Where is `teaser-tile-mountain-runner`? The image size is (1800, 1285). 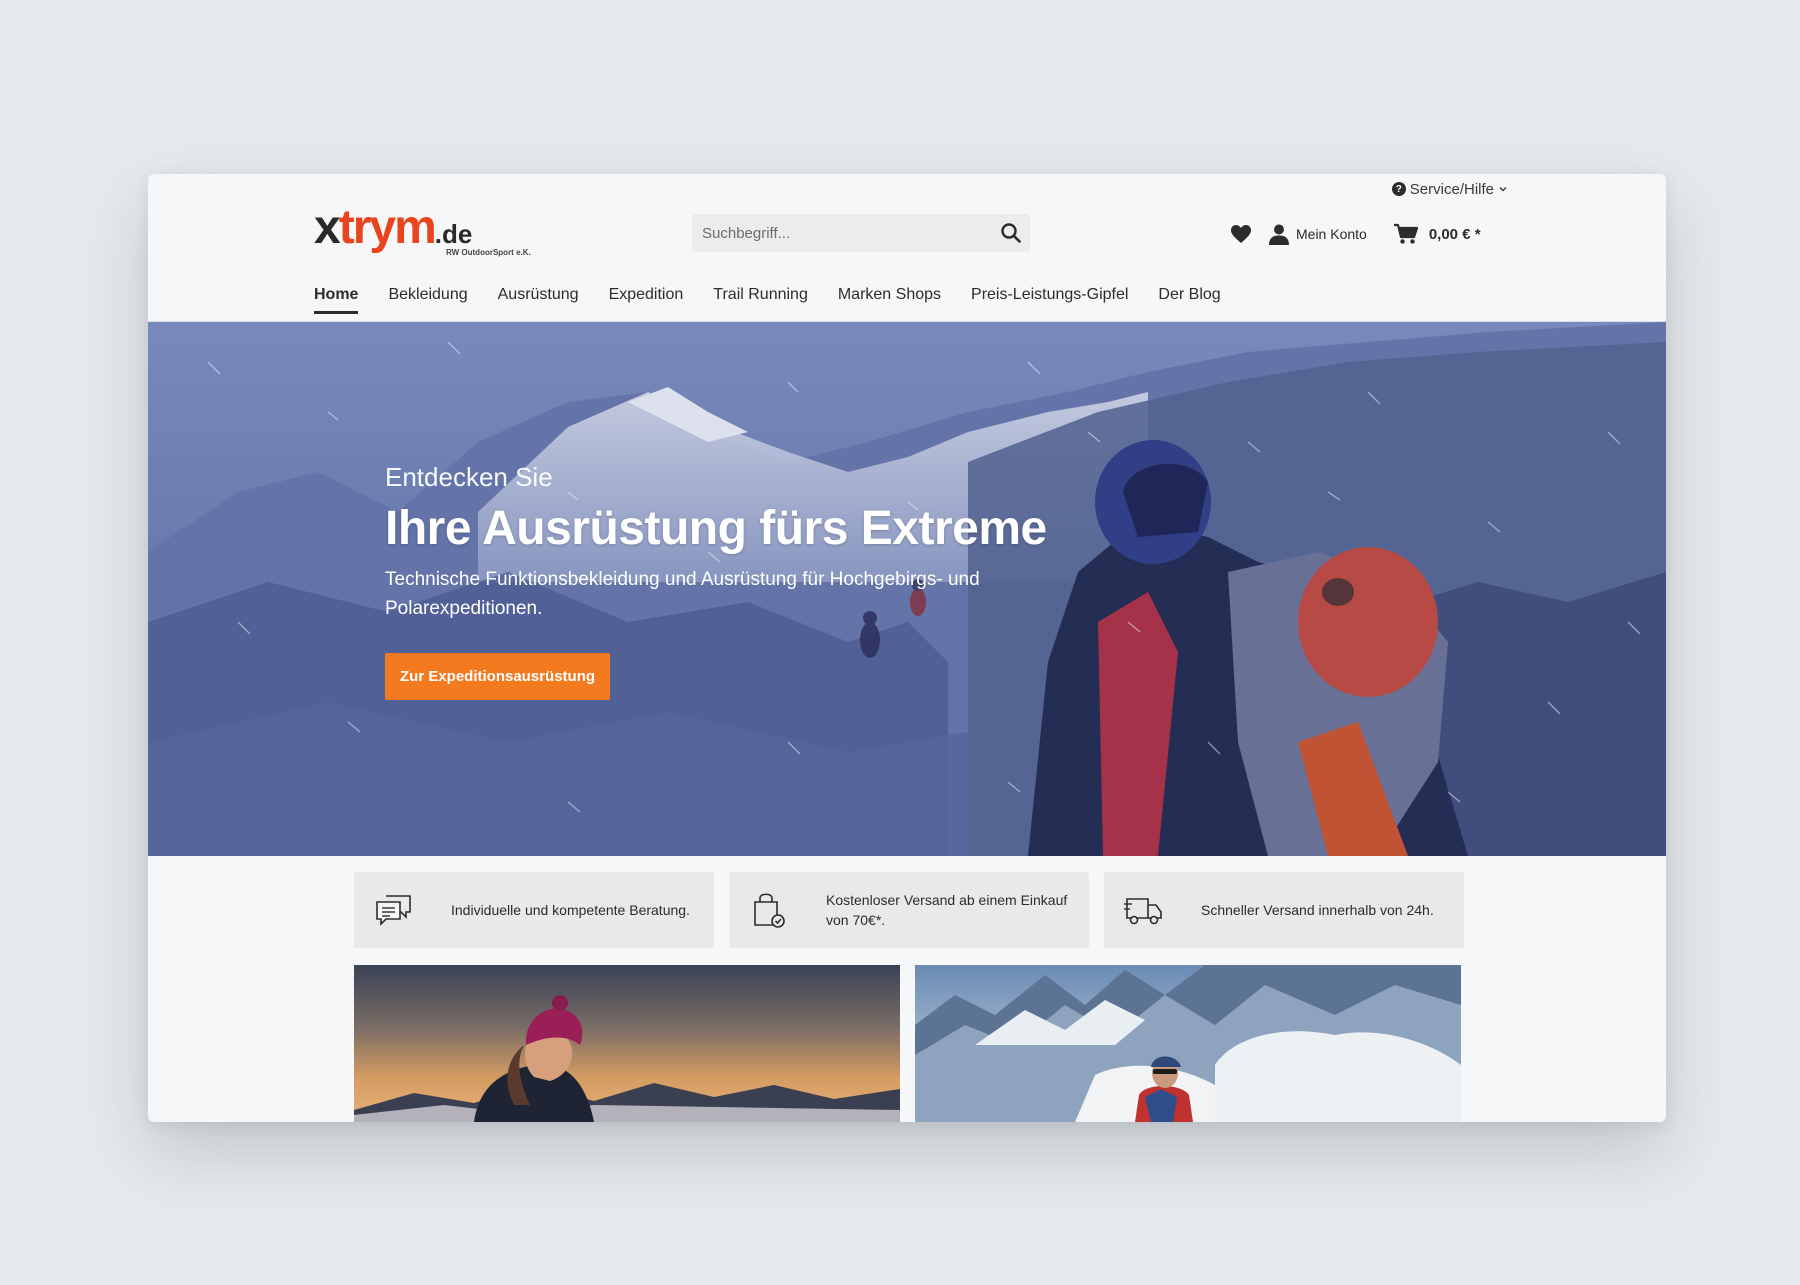 teaser-tile-mountain-runner is located at coordinates (1188, 1043).